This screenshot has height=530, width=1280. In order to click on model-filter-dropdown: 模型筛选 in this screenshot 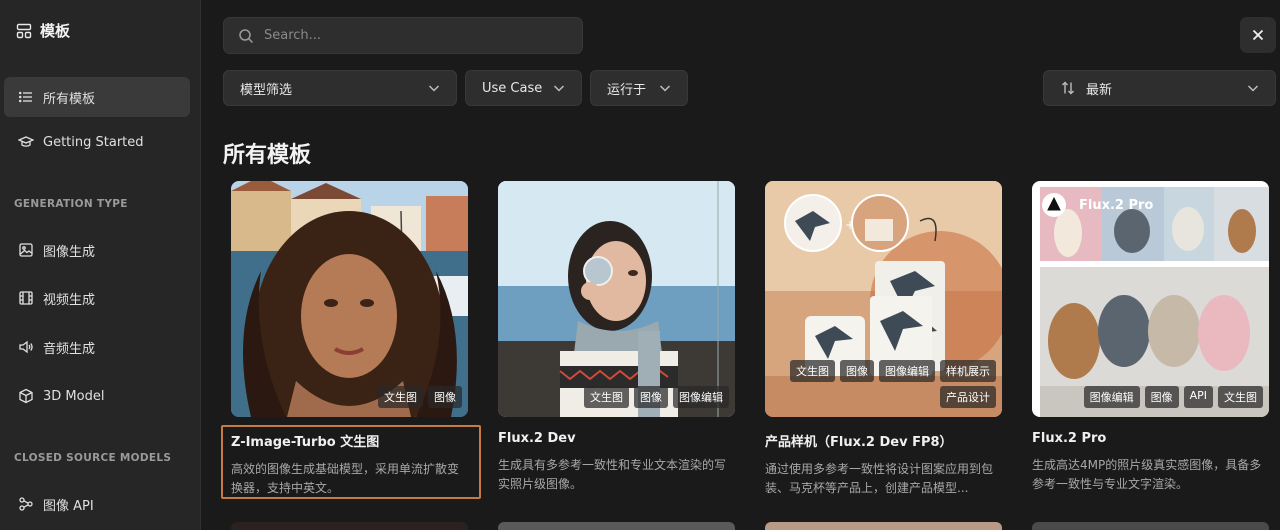, I will do `click(340, 88)`.